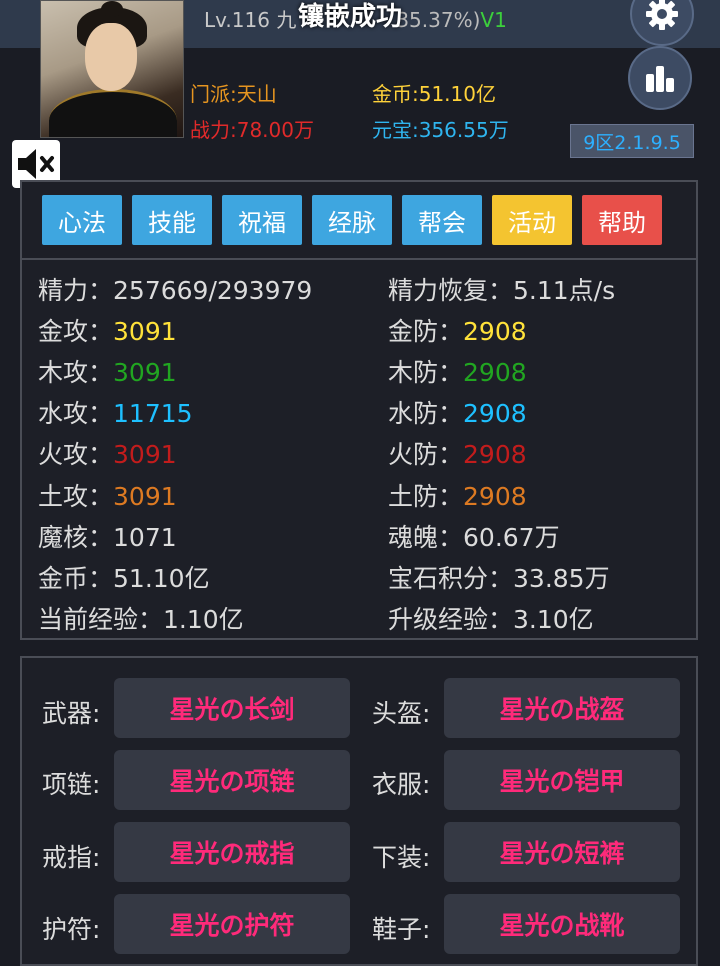  What do you see at coordinates (562, 780) in the screenshot?
I see `armor-slot: 星光の铠甲` at bounding box center [562, 780].